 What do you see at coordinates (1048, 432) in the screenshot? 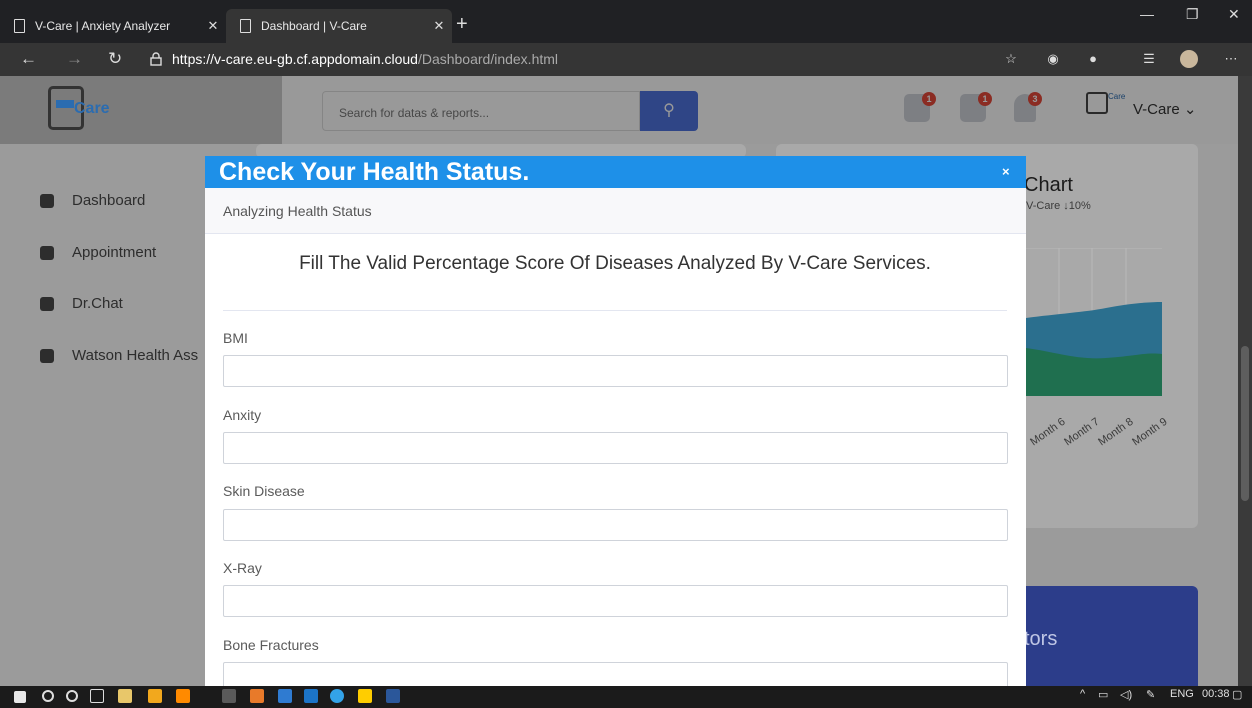
I see `axis-tick-label: Month 6` at bounding box center [1048, 432].